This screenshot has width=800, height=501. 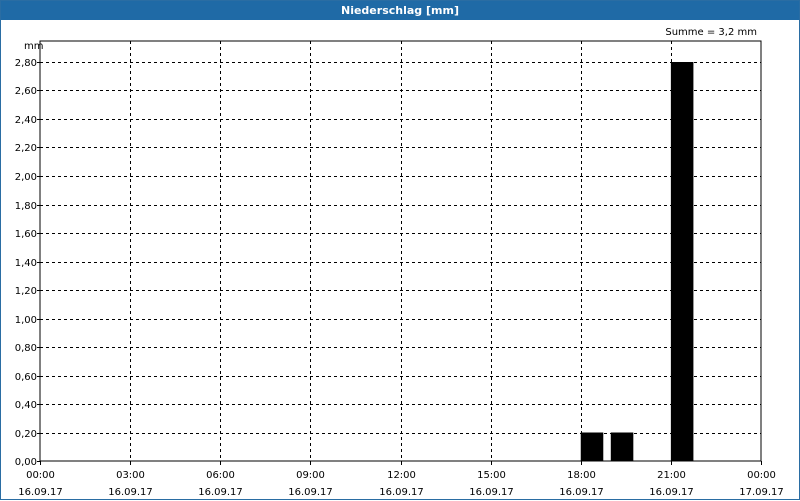 I want to click on y-tick-label: 2,60, so click(x=26, y=91).